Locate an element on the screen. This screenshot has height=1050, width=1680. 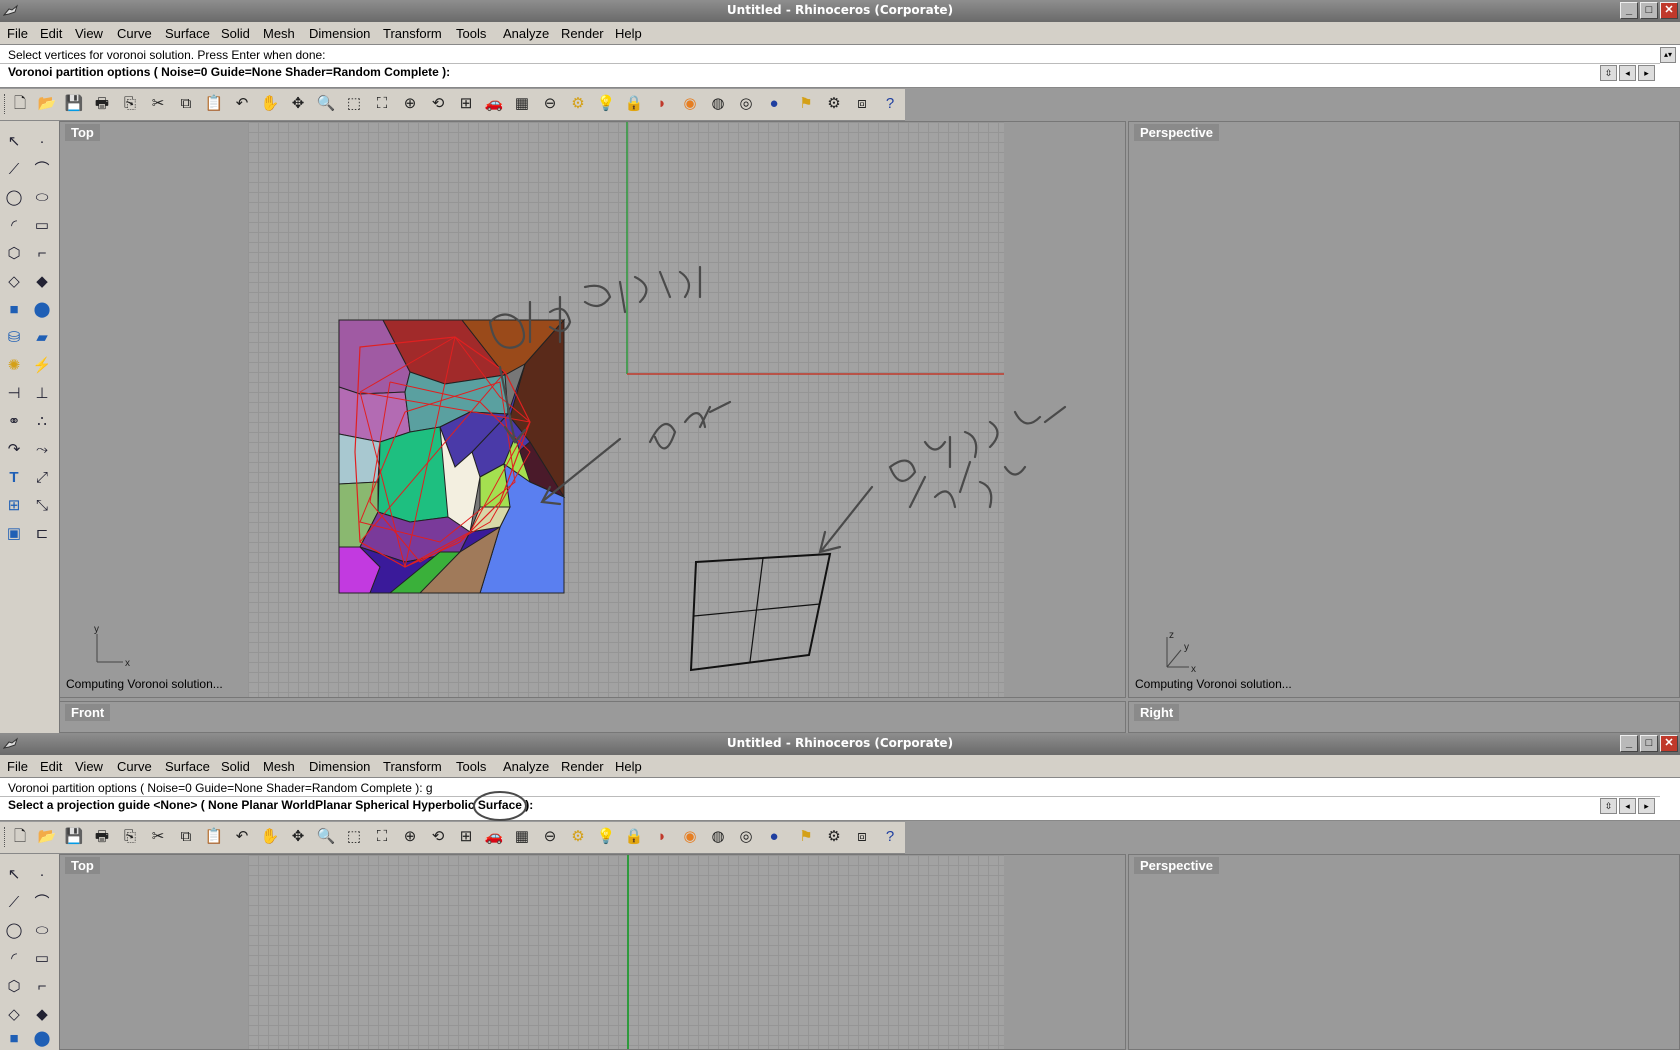
surface-tools-icon: ◆ is located at coordinates (42, 282).